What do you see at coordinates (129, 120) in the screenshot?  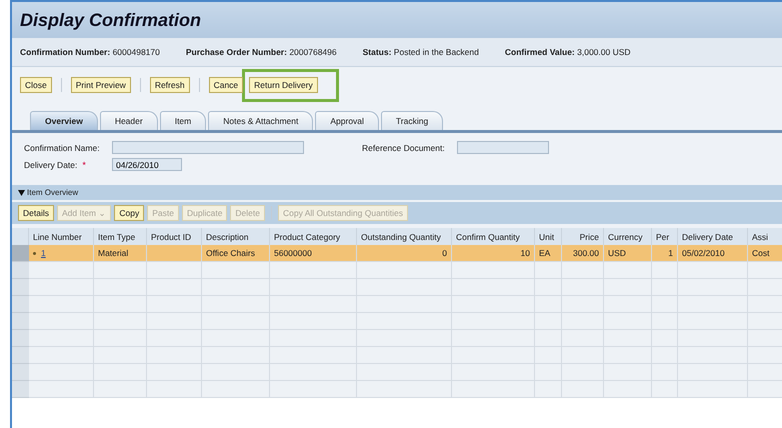 I see `tab: Header` at bounding box center [129, 120].